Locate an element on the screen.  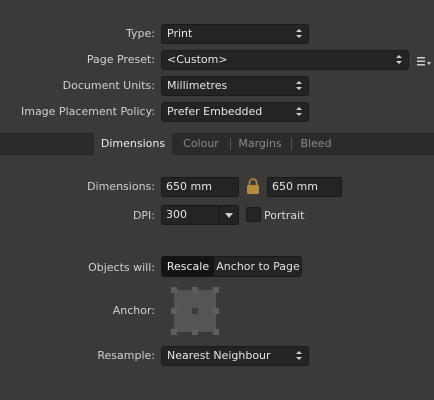
rescale-button: Rescale is located at coordinates (188, 266).